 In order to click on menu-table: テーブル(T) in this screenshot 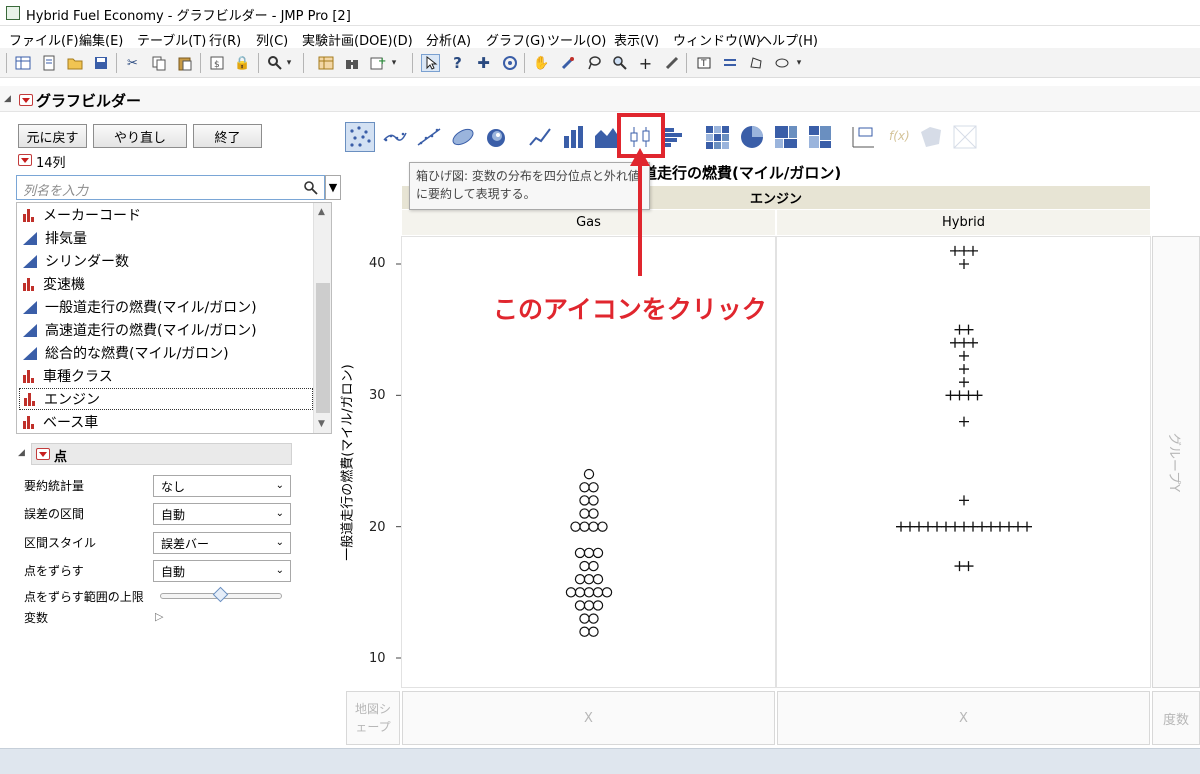, I will do `click(171, 39)`.